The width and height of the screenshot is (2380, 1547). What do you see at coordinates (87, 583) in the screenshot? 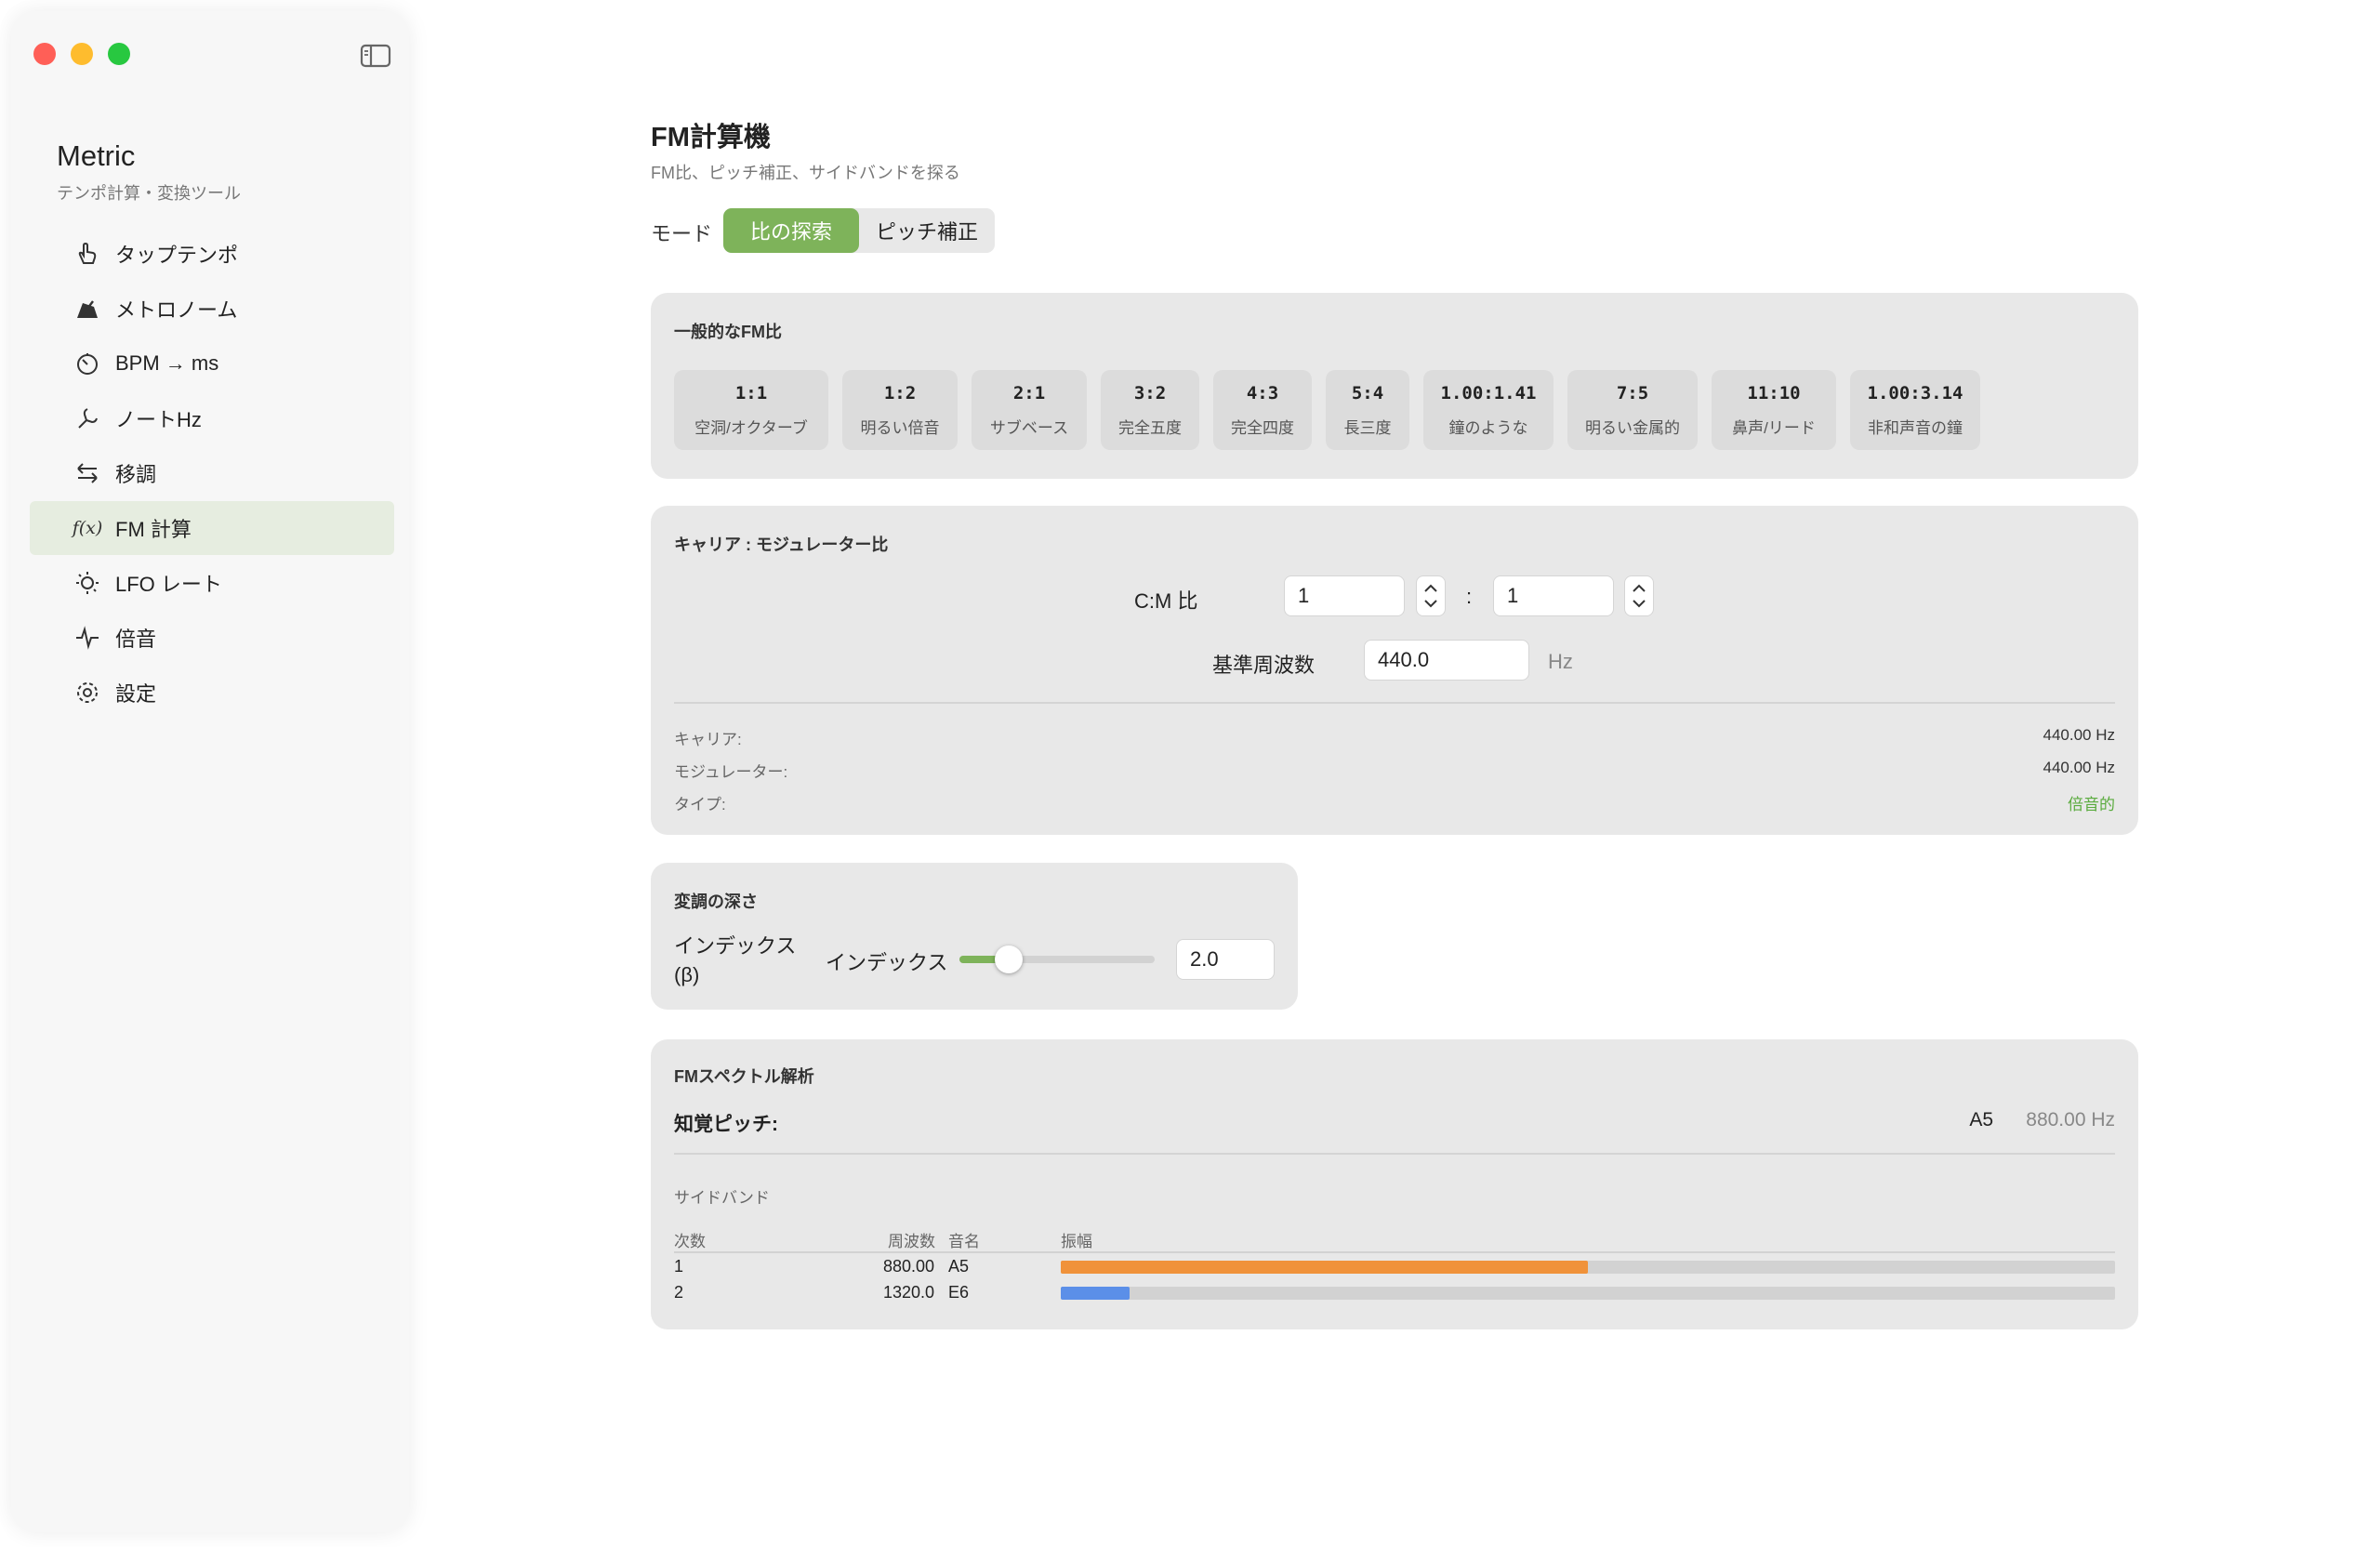
I see `lfo-icon` at bounding box center [87, 583].